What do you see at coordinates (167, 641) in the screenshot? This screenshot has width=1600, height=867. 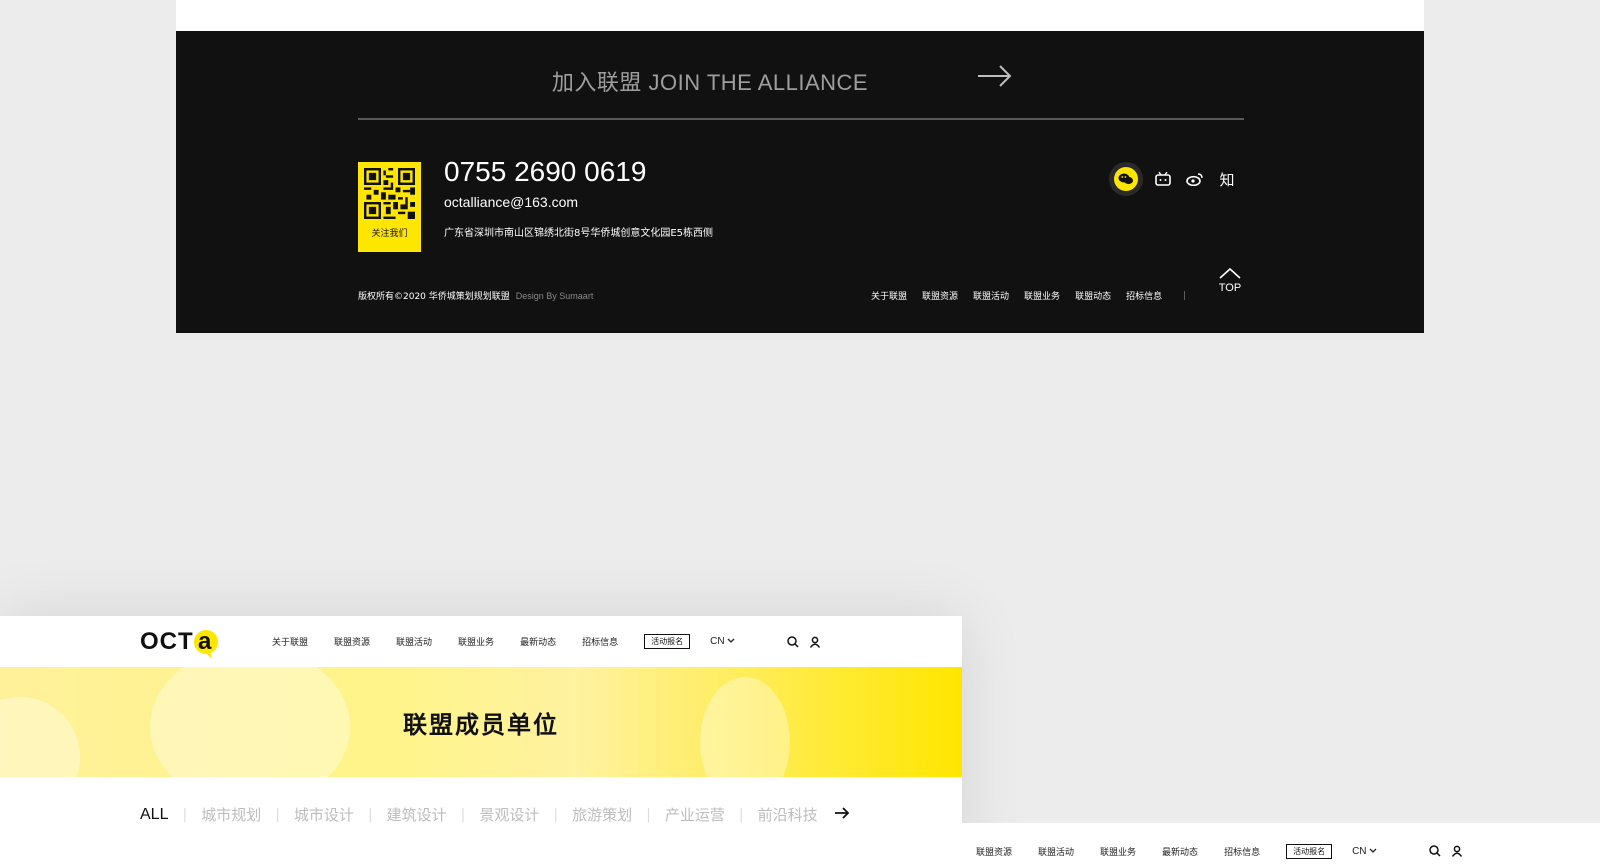 I see `logo-text: OCT` at bounding box center [167, 641].